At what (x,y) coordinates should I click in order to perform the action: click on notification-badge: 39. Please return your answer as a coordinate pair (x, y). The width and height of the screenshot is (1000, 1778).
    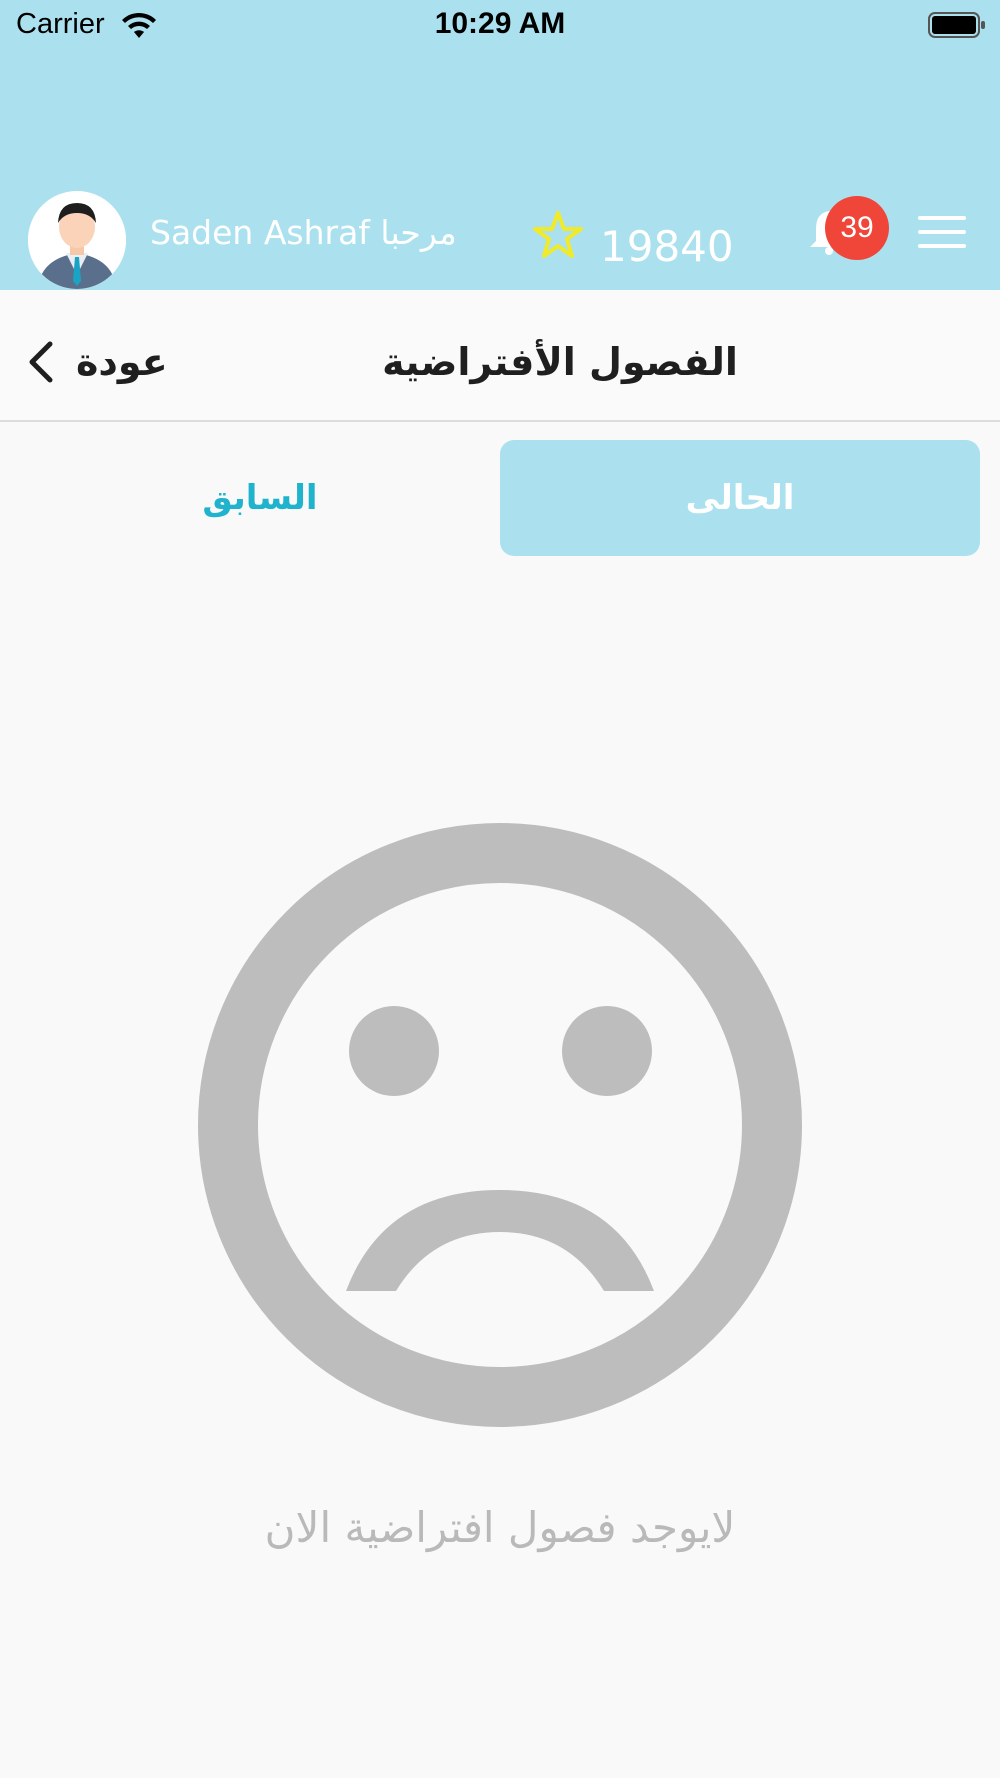
    Looking at the image, I should click on (857, 228).